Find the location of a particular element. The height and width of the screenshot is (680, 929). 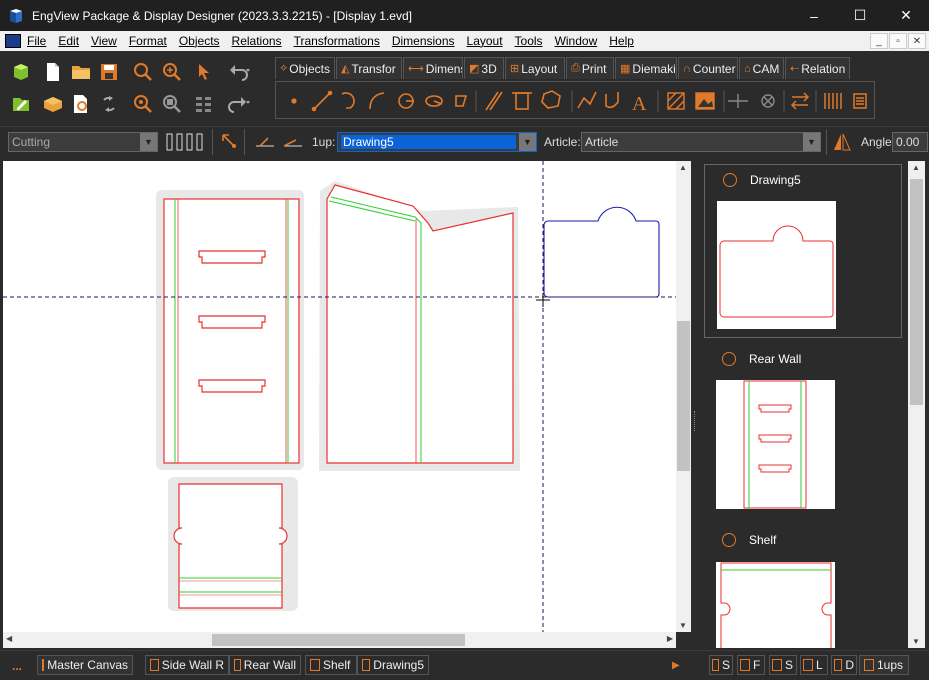

oneup-card-shelf: Shelf is located at coordinates (803, 587).